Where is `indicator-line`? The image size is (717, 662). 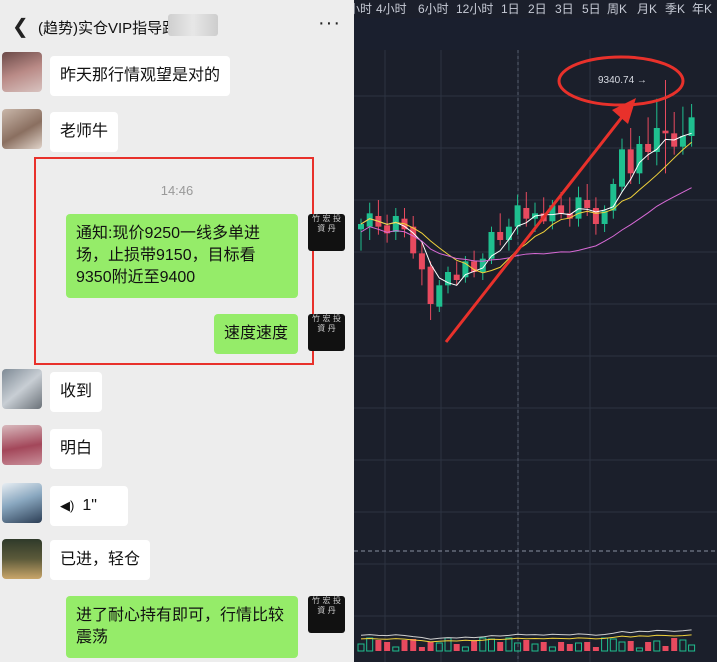 indicator-line is located at coordinates (526, 634).